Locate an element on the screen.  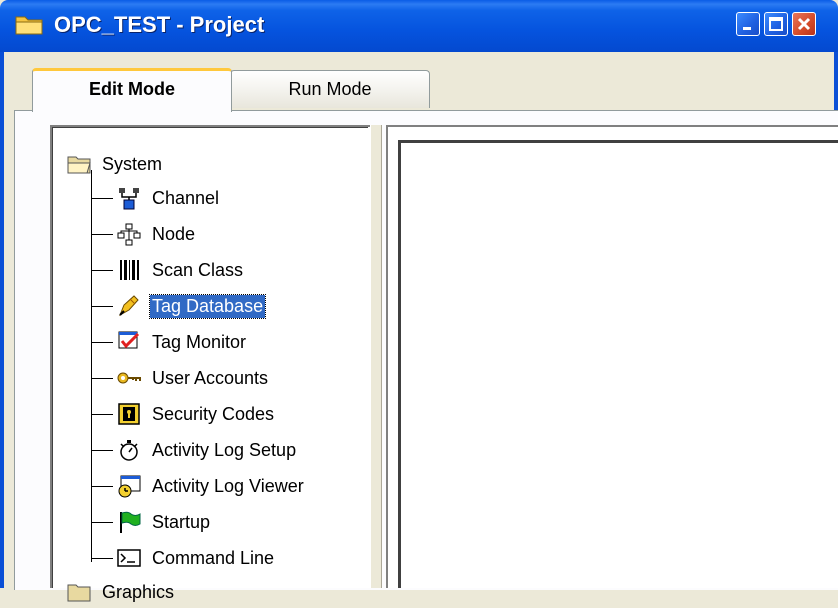
tree-label: Command Line is located at coordinates (213, 557).